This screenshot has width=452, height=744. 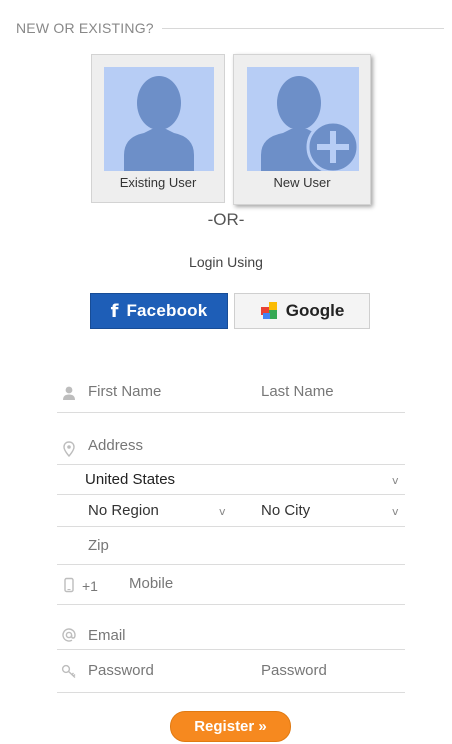 What do you see at coordinates (123, 510) in the screenshot?
I see `region-select: No Region` at bounding box center [123, 510].